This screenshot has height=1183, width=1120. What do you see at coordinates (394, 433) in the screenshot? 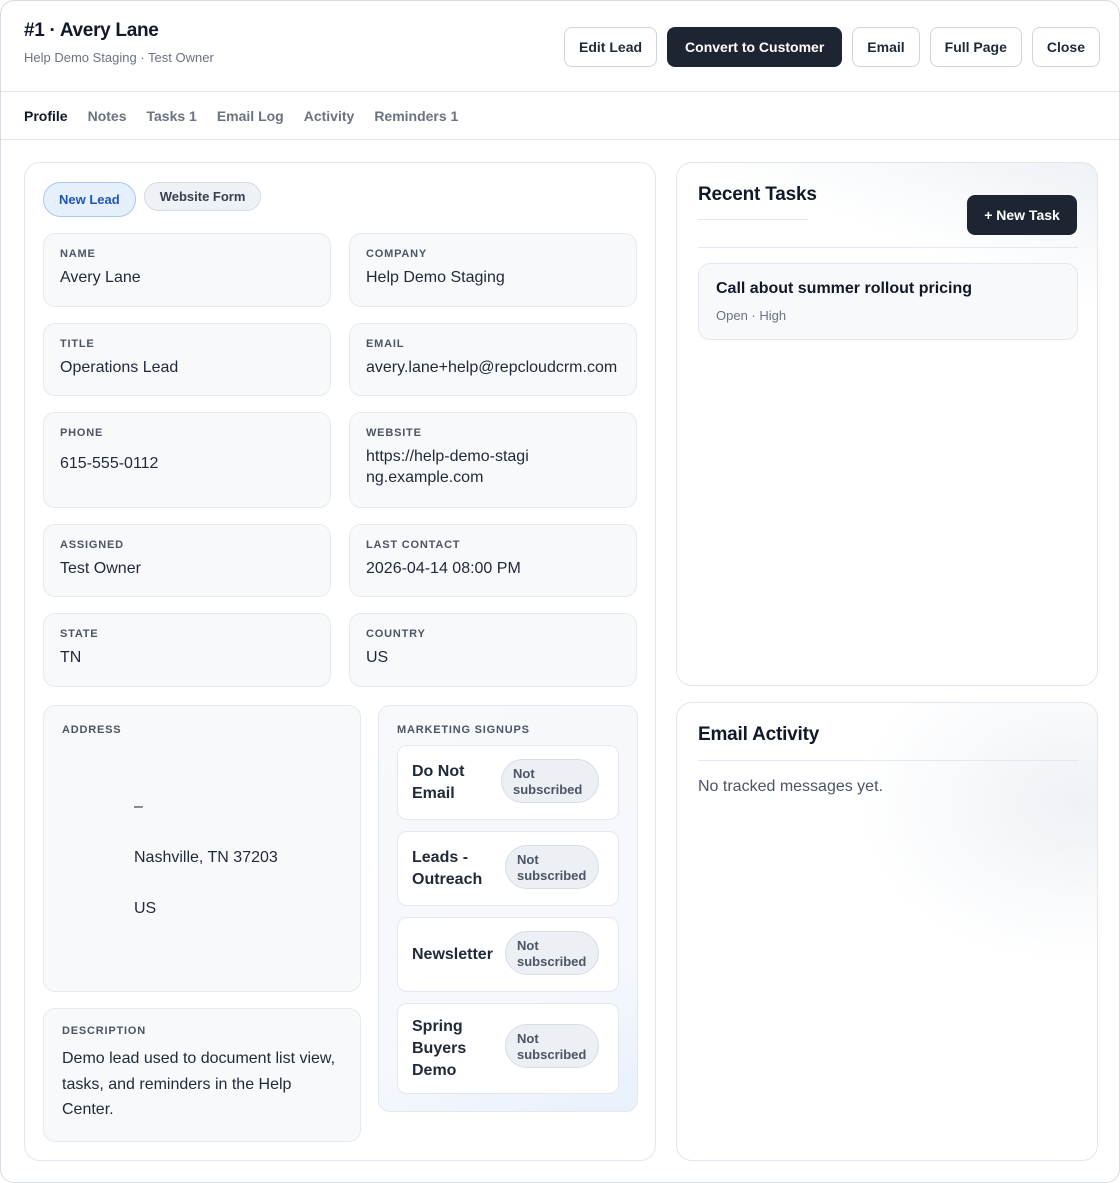
I see `field-label: WEBSITE` at bounding box center [394, 433].